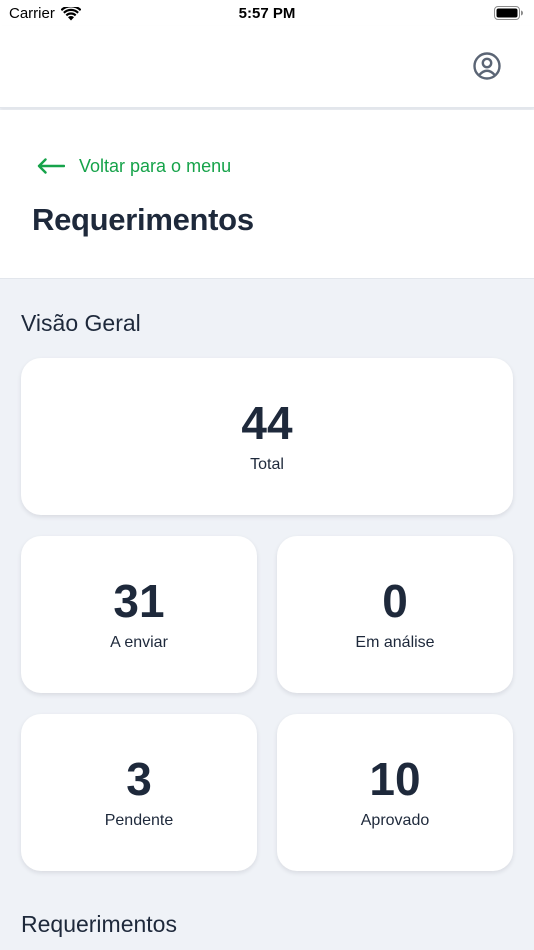 This screenshot has height=950, width=534. I want to click on back-link-label: Voltar para o menu, so click(155, 165).